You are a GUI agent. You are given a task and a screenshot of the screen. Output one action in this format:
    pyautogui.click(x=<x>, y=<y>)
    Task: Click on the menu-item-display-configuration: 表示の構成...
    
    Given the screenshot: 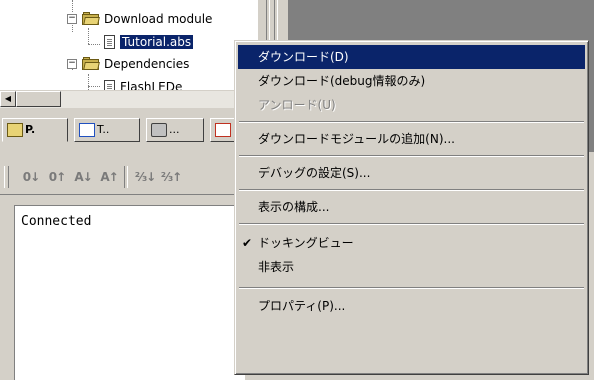 What is the action you would take?
    pyautogui.click(x=411, y=207)
    